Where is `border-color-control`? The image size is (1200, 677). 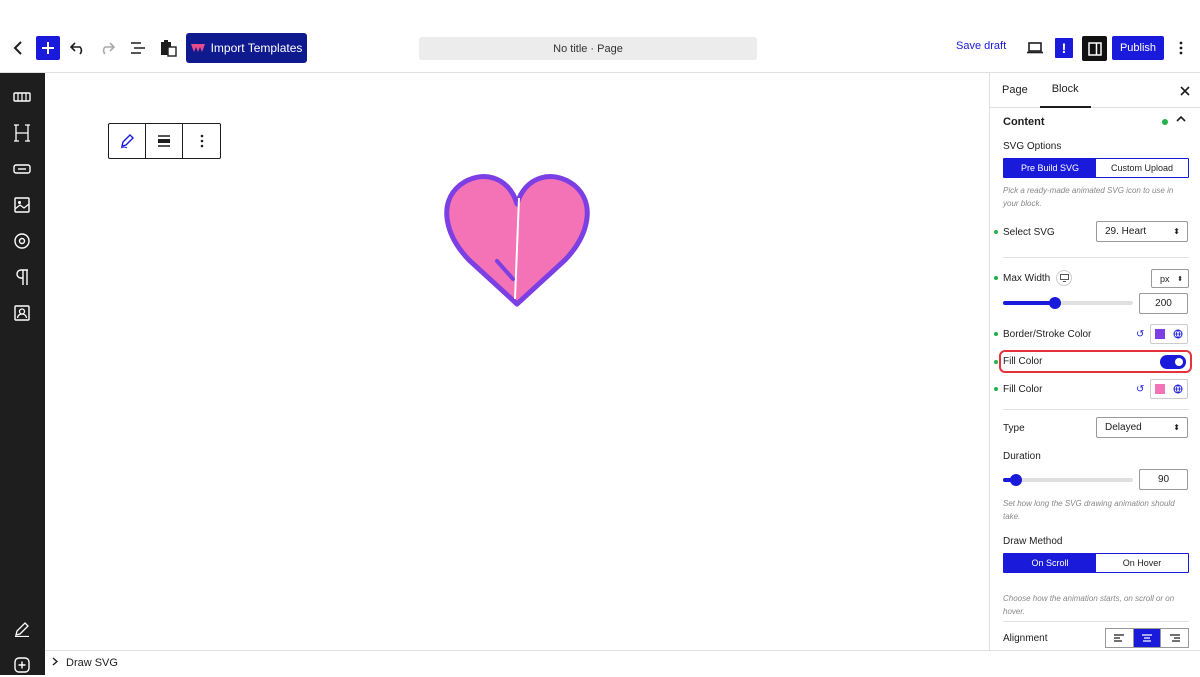 border-color-control is located at coordinates (1169, 334).